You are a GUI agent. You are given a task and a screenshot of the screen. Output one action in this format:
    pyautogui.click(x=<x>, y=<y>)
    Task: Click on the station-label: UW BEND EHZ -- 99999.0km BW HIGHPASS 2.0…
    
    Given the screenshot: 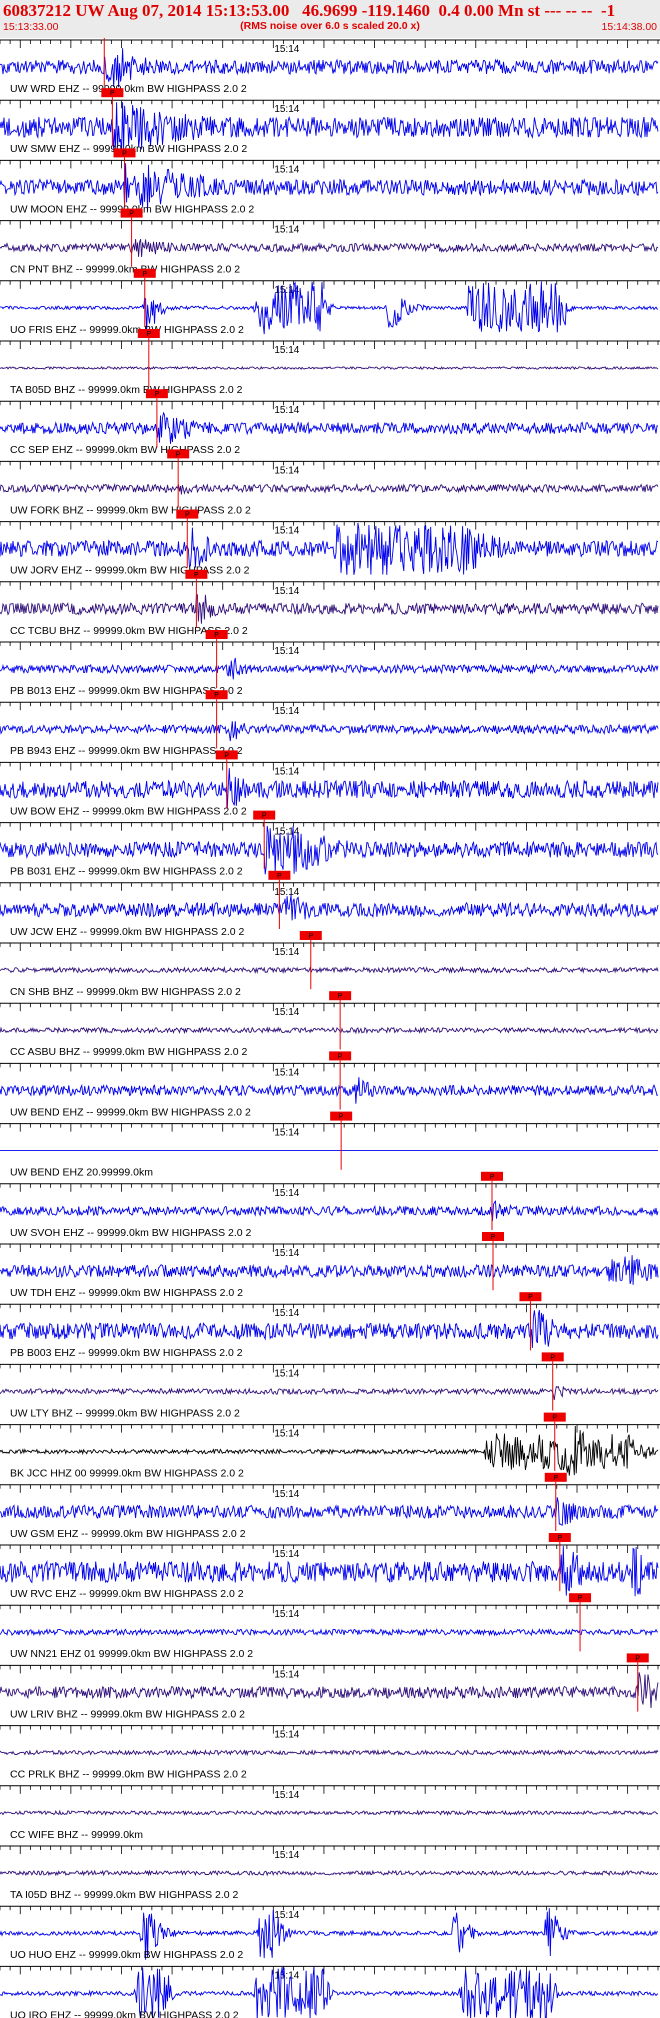 What is the action you would take?
    pyautogui.click(x=130, y=1112)
    